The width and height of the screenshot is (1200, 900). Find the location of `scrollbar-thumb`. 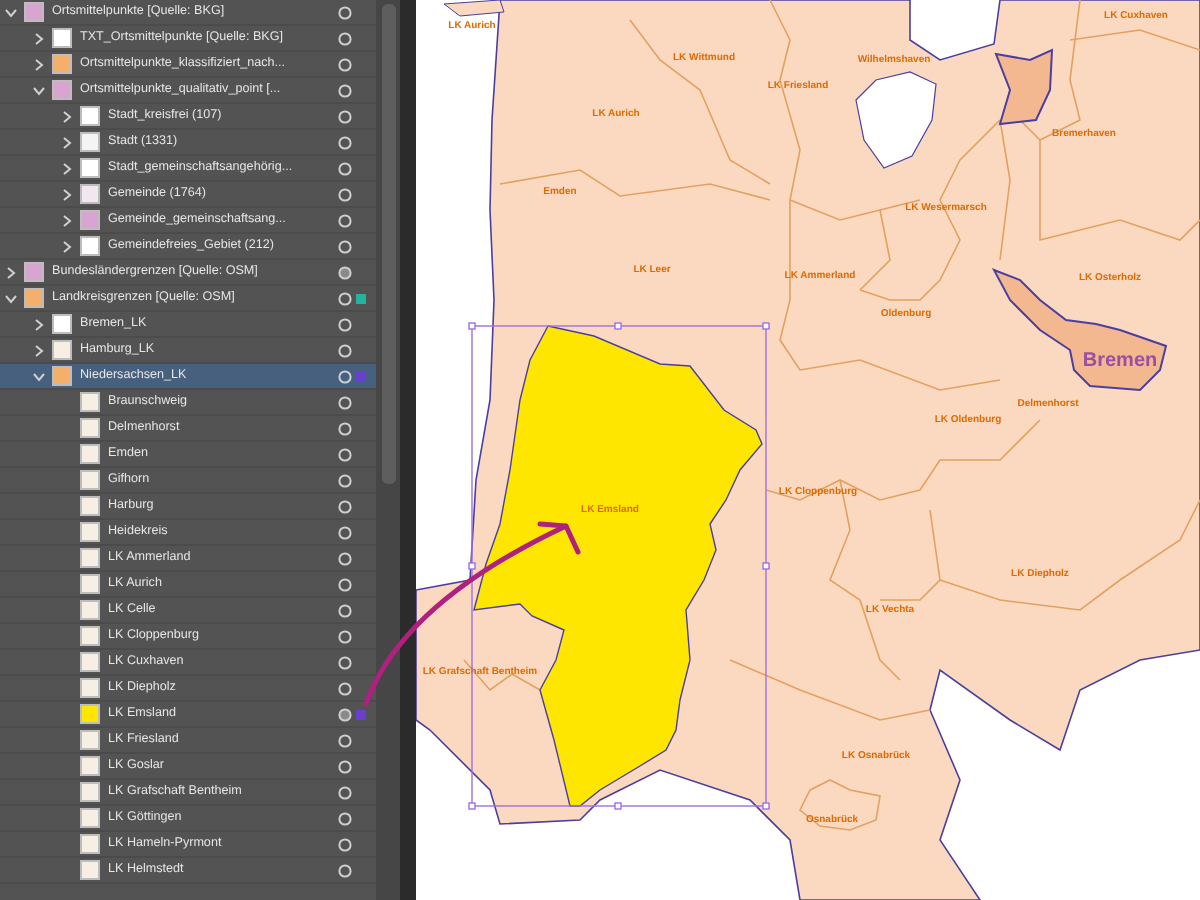

scrollbar-thumb is located at coordinates (388, 244).